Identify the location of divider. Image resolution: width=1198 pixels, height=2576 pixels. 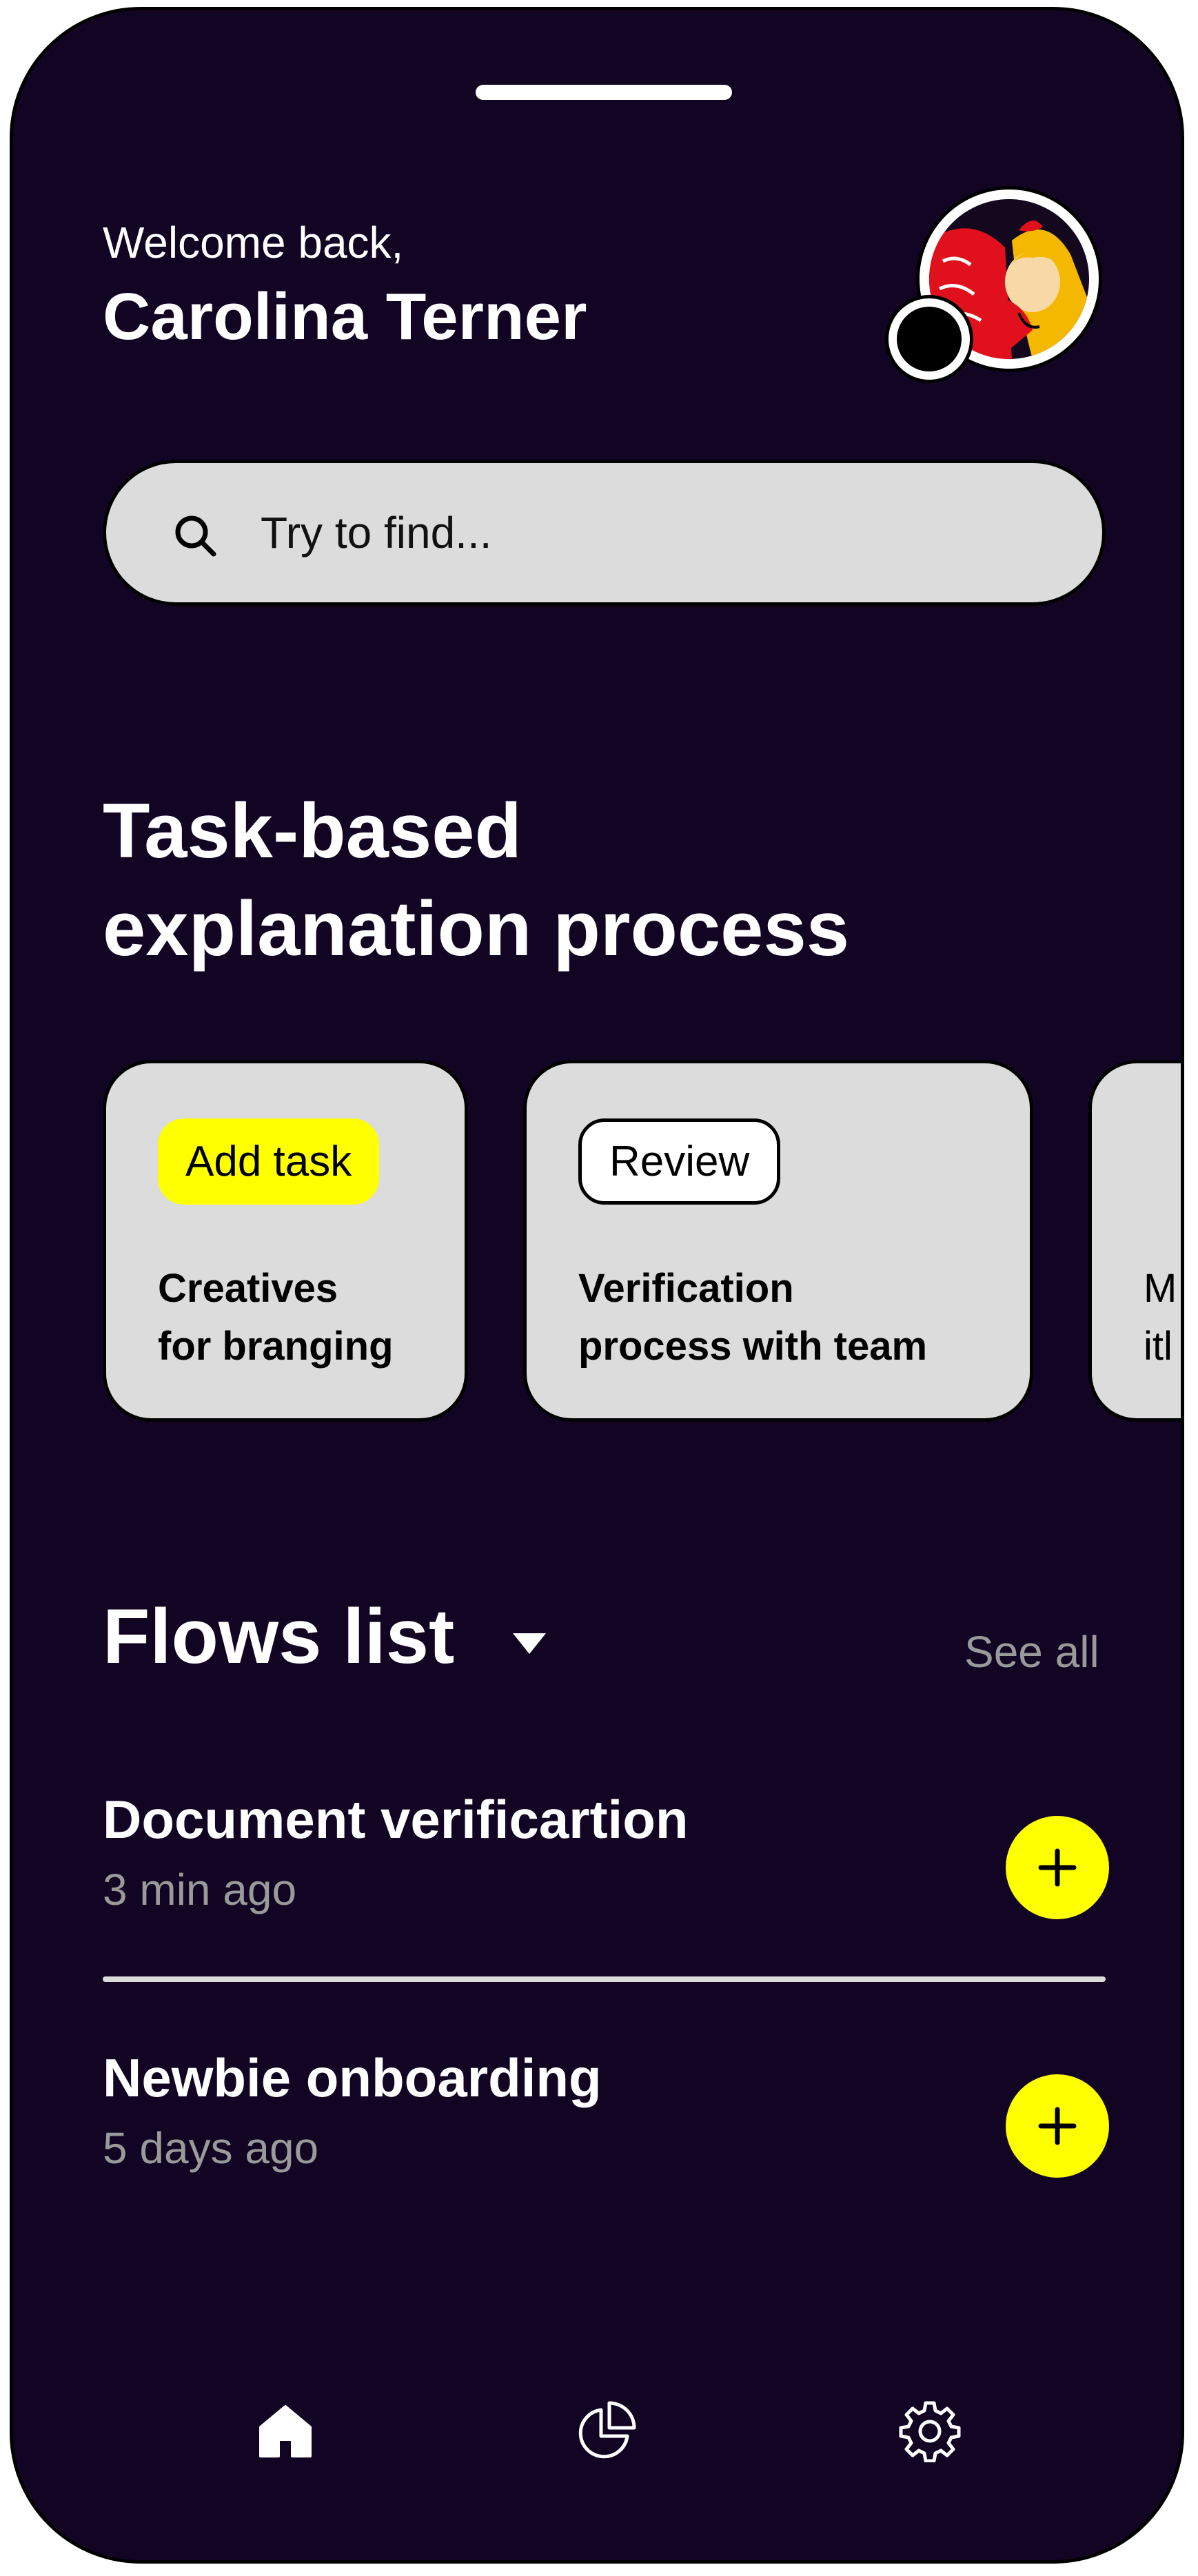
(604, 1979).